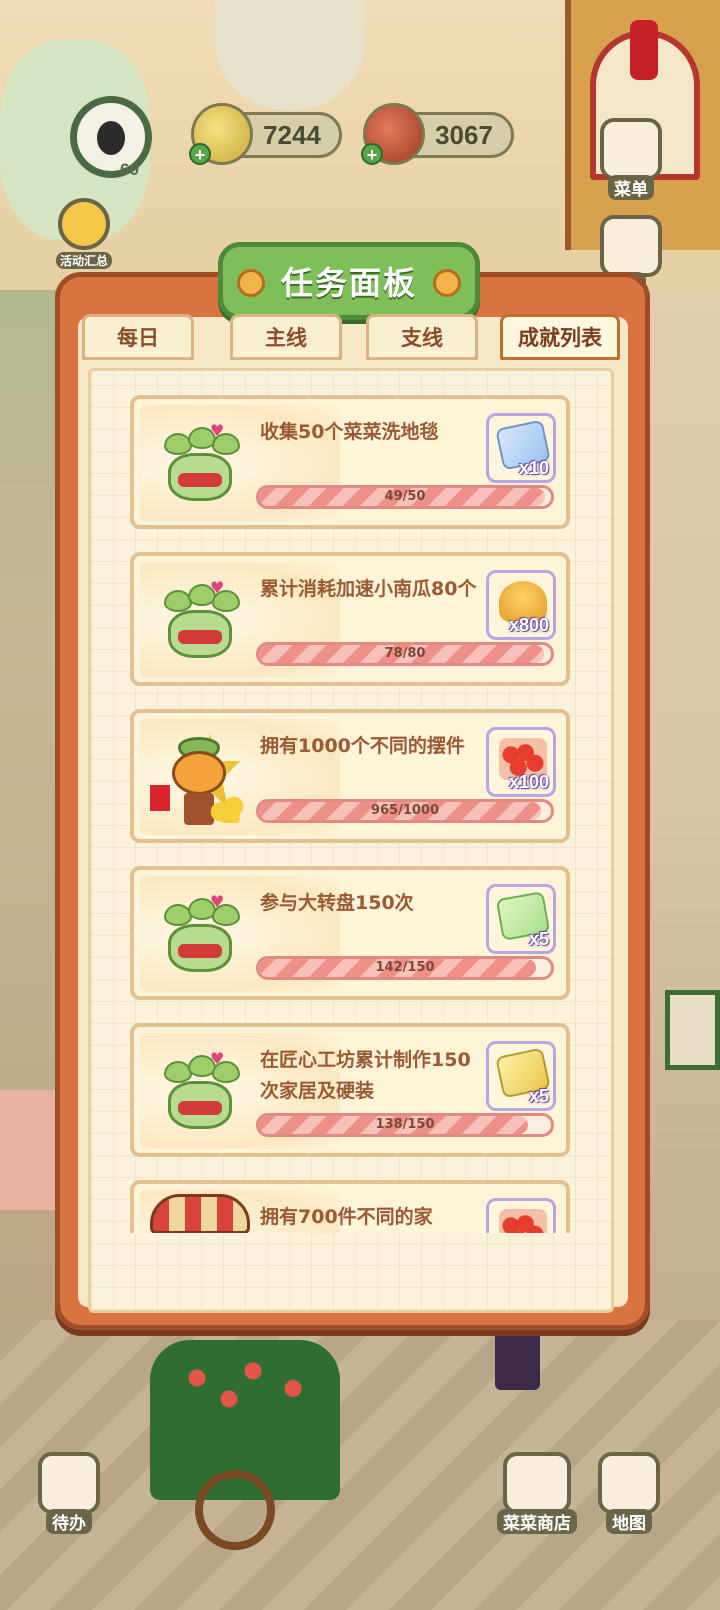 This screenshot has width=720, height=1610. What do you see at coordinates (533, 468) in the screenshot?
I see `reward-quantity: x10` at bounding box center [533, 468].